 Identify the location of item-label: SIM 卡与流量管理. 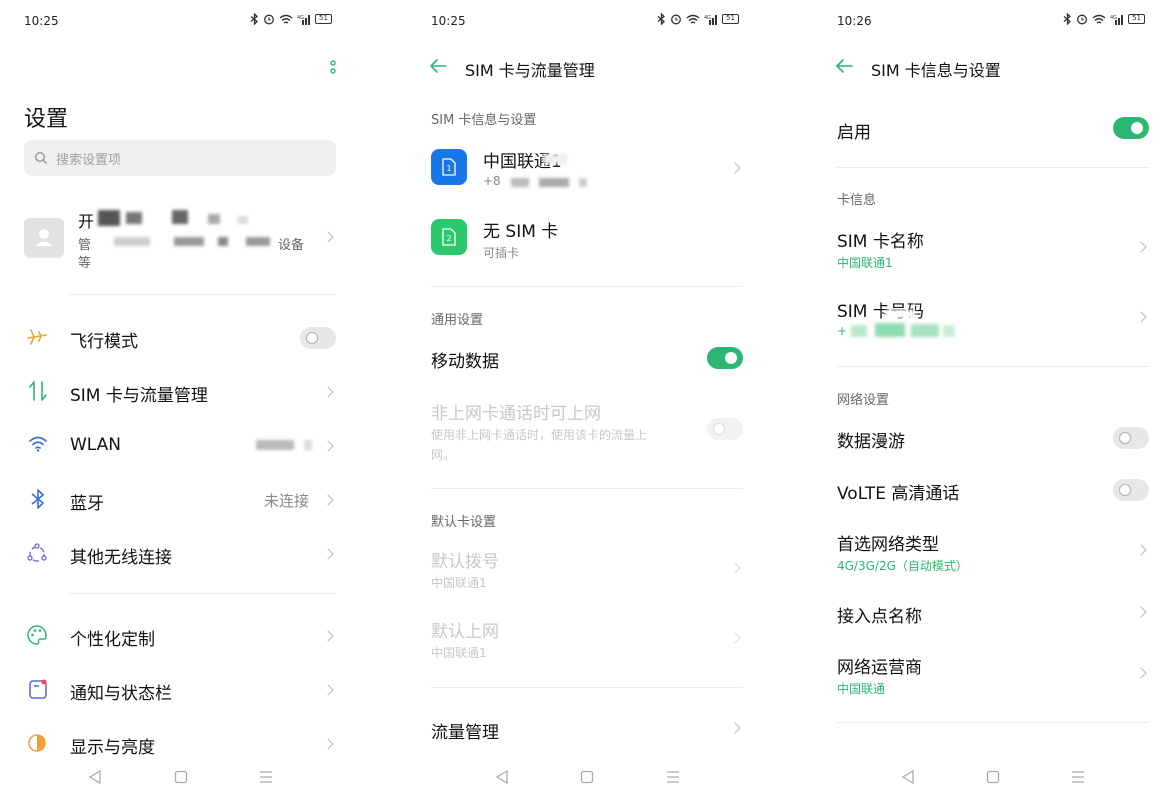
(139, 396).